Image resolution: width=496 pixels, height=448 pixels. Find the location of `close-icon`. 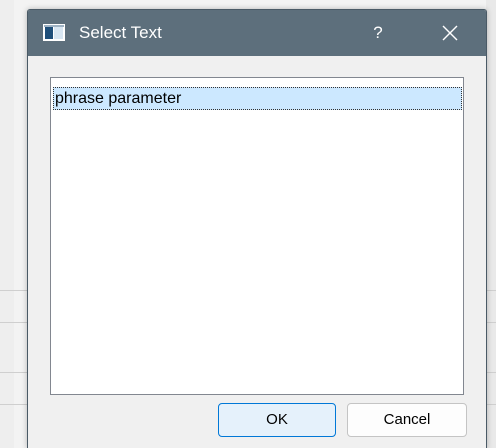

close-icon is located at coordinates (450, 33).